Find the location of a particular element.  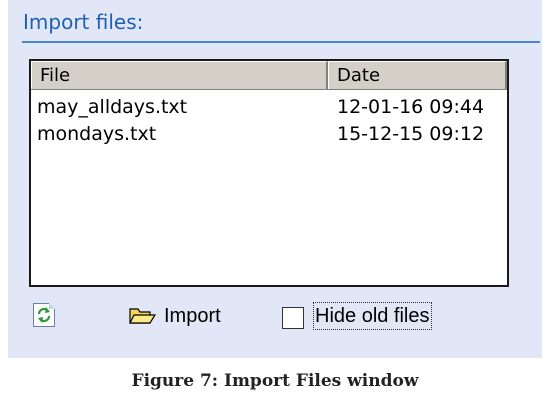

list-header: File Date is located at coordinates (269, 75).